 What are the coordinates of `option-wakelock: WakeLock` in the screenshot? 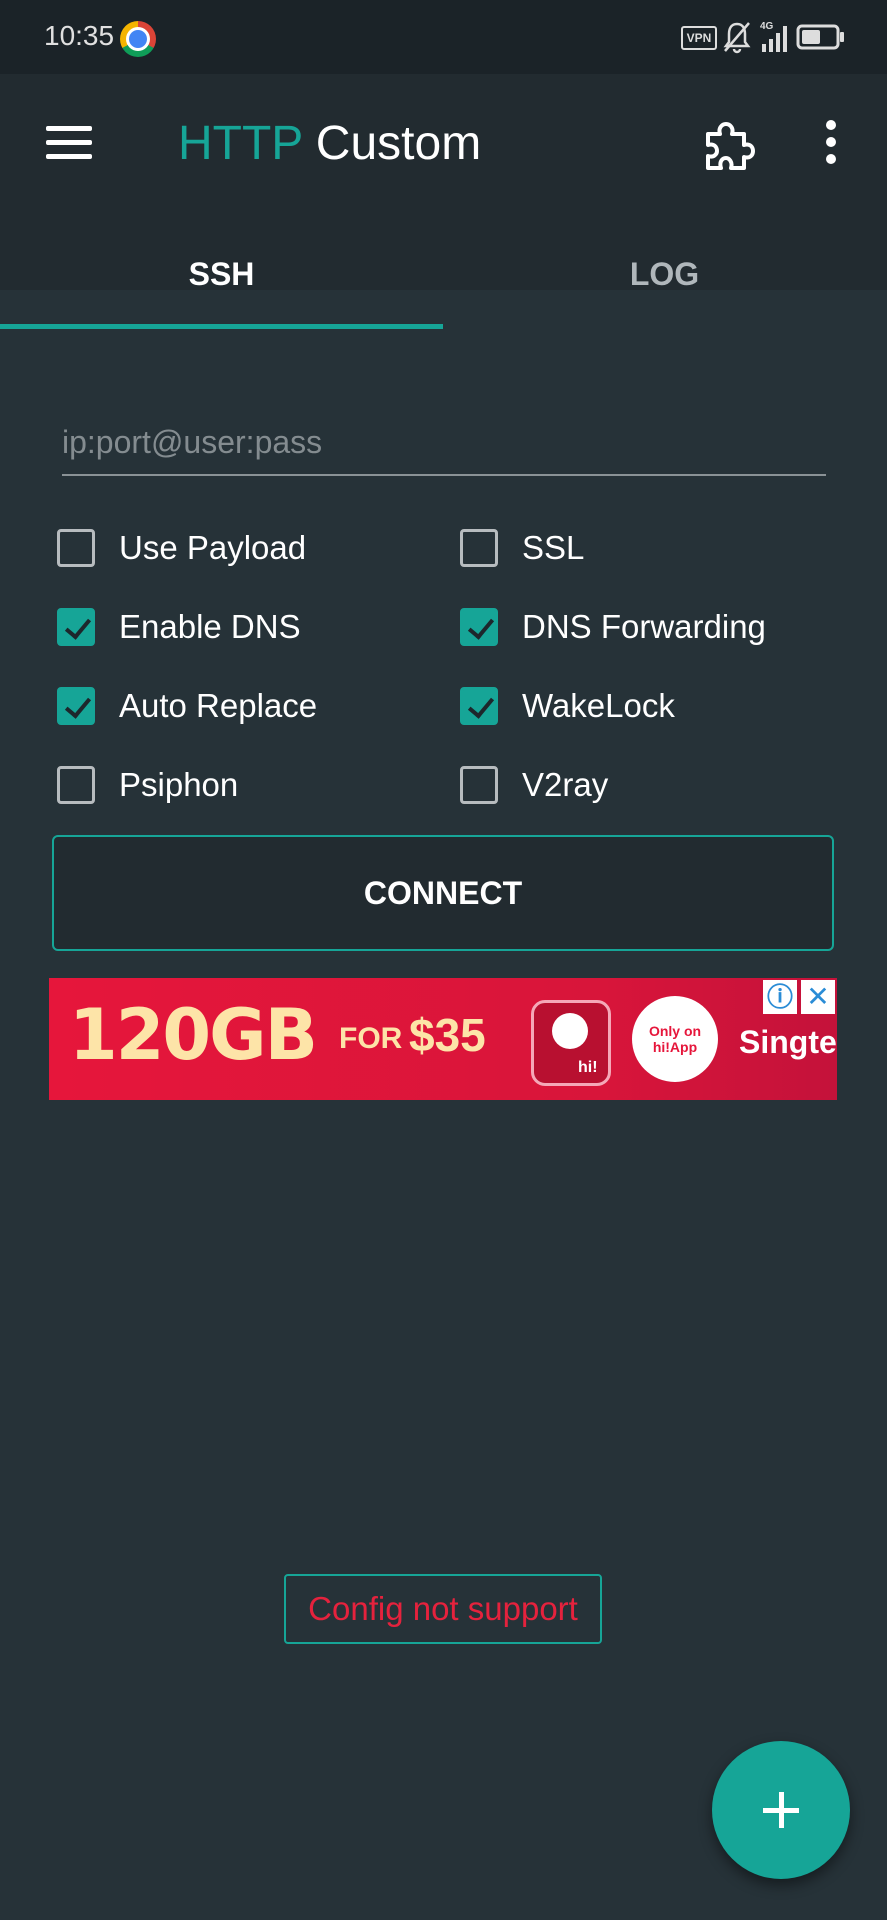 It's located at (567, 706).